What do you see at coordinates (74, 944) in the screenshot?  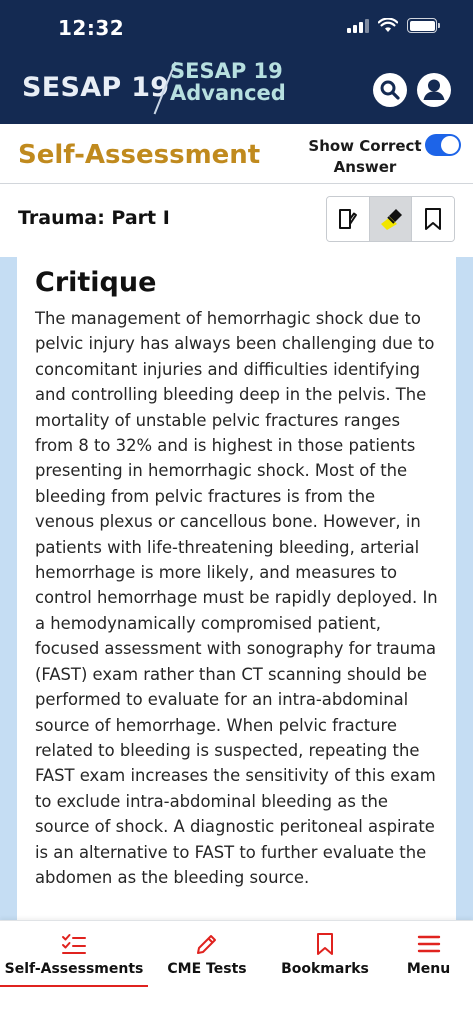 I see `checklist-icon` at bounding box center [74, 944].